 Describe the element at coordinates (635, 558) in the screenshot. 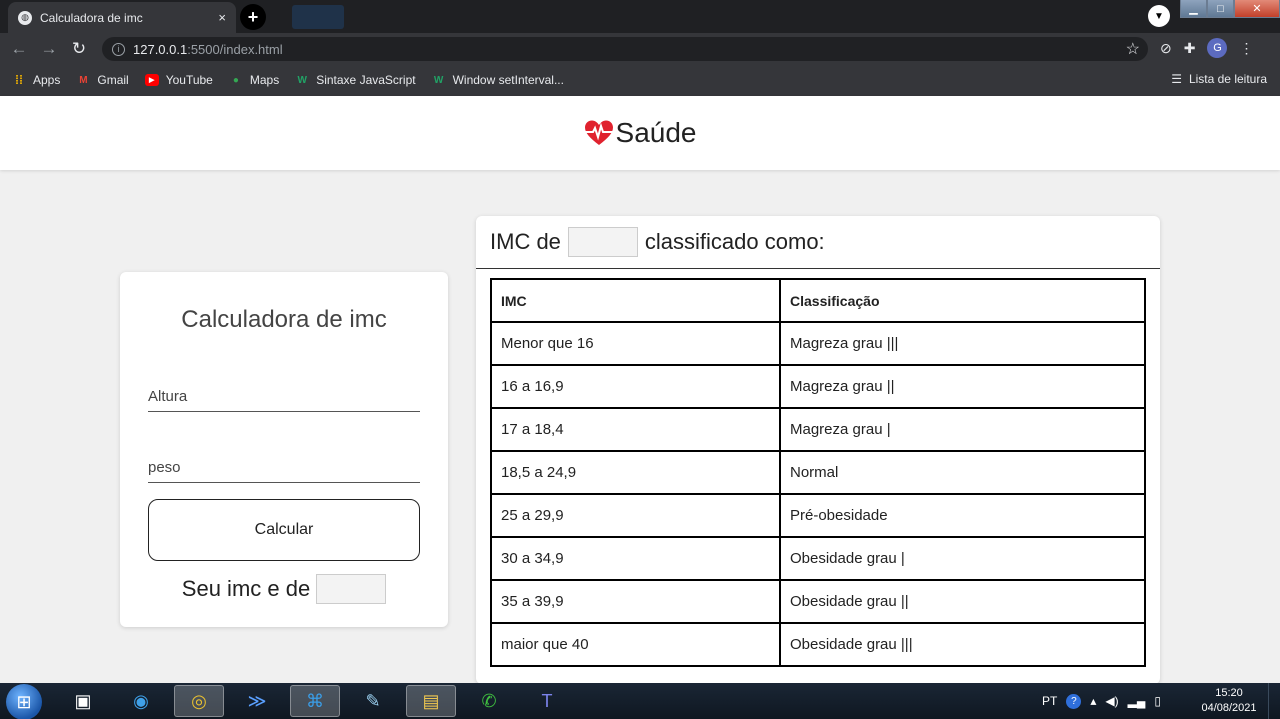

I see `imc-range-cell: 30 a 34,9` at that location.